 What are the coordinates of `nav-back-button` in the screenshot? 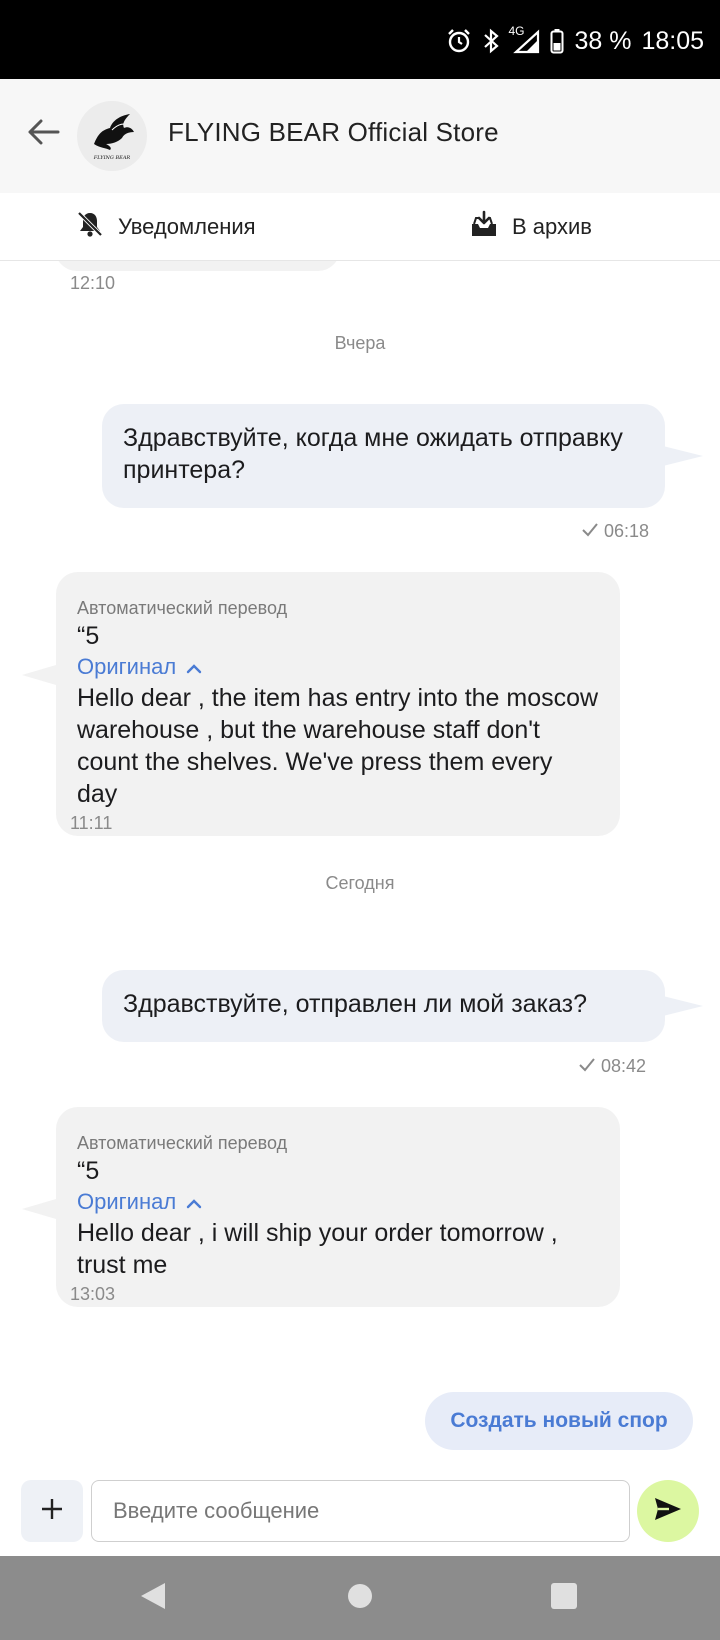 It's located at (153, 1598).